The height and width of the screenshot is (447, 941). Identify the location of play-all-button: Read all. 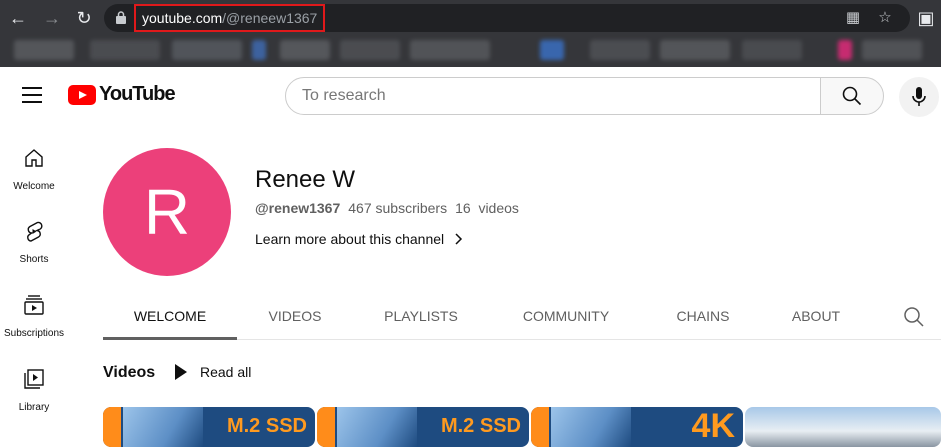
(213, 372).